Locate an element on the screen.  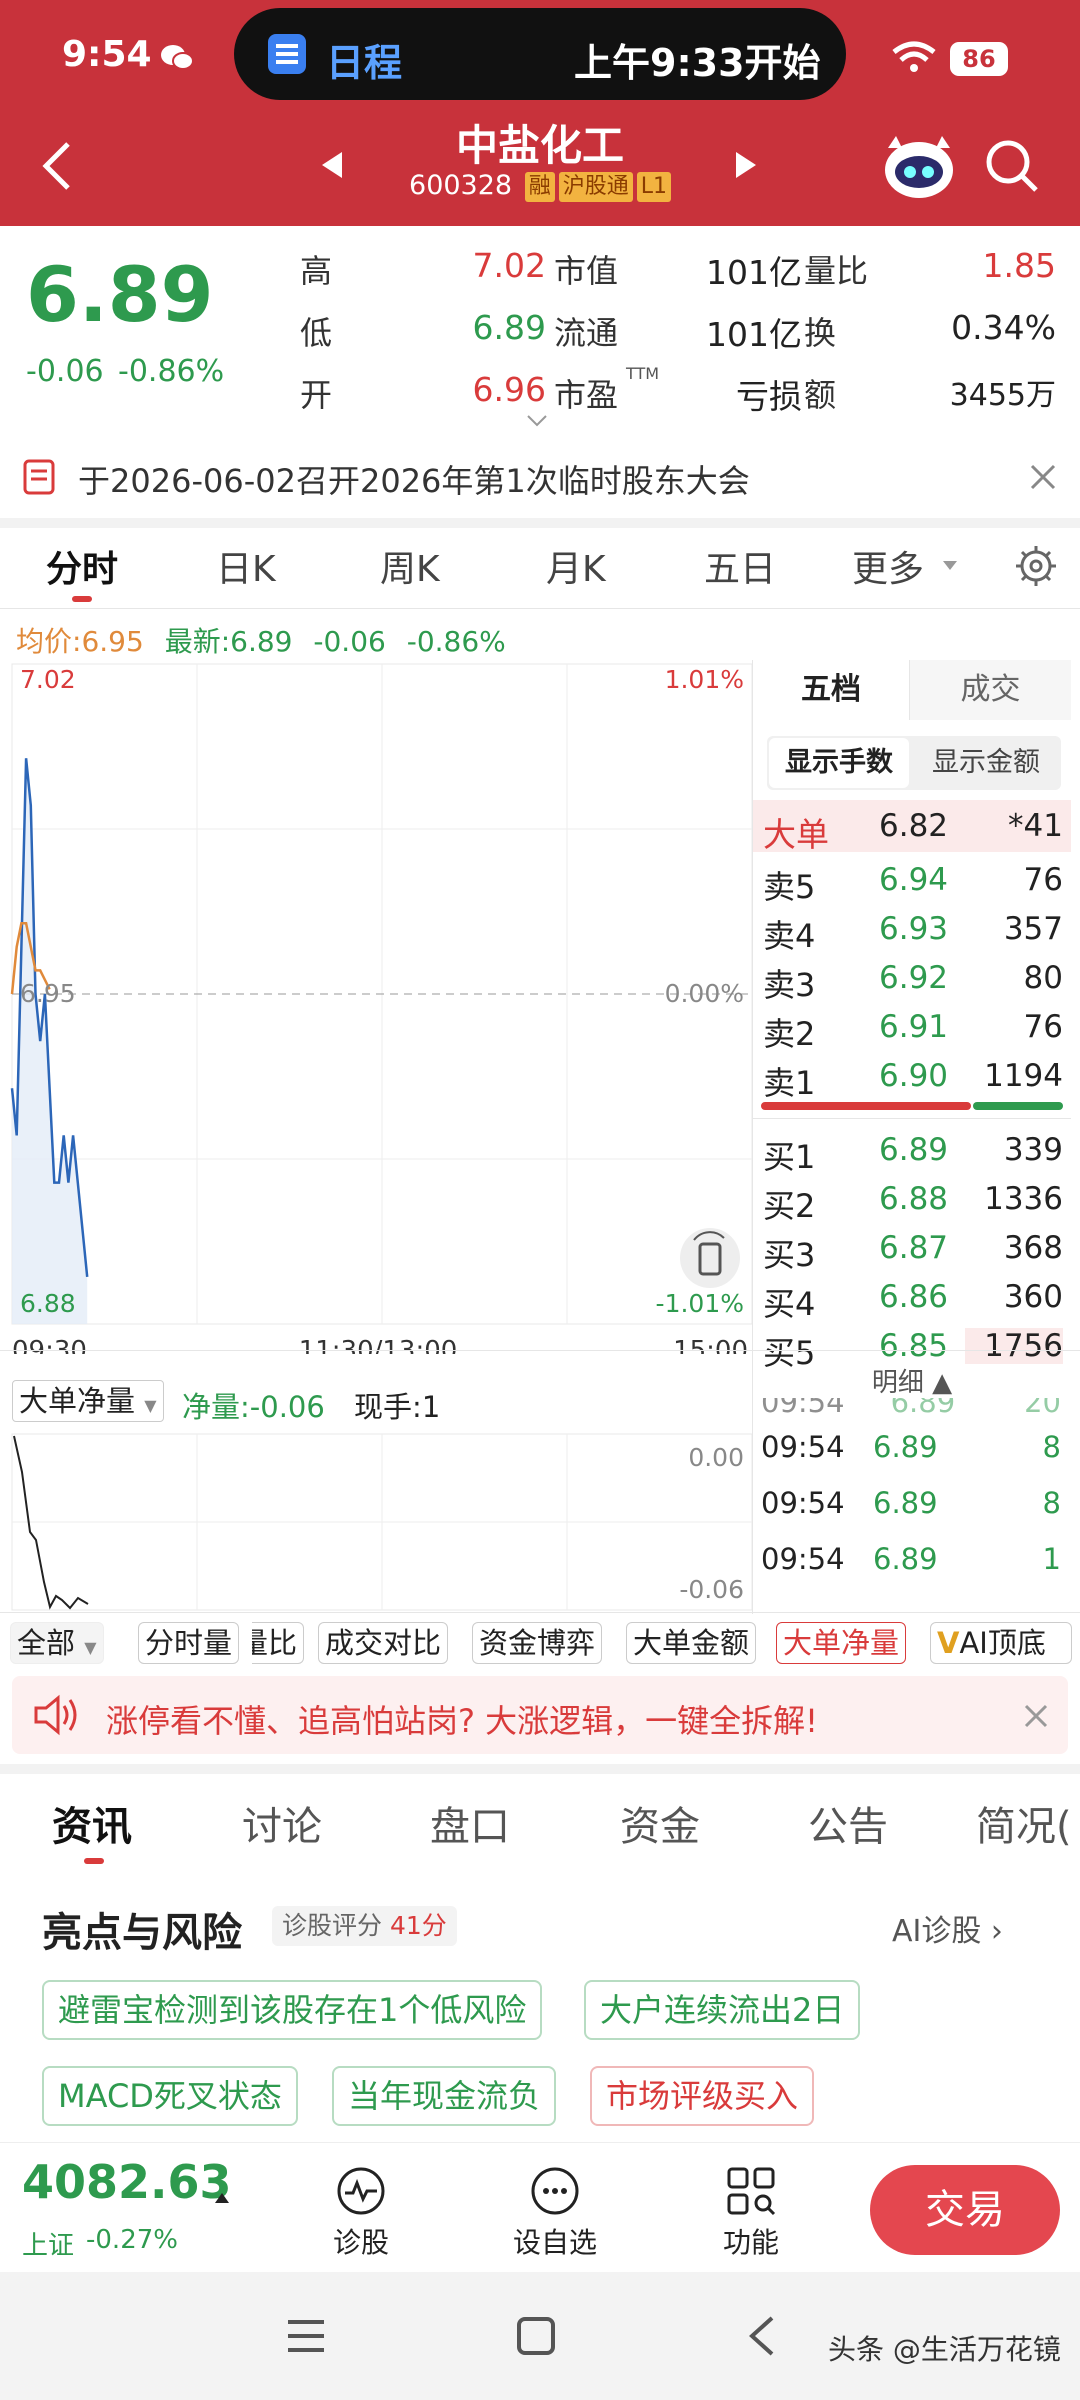
sell-row: 卖3 6.92 80 is located at coordinates (912, 979).